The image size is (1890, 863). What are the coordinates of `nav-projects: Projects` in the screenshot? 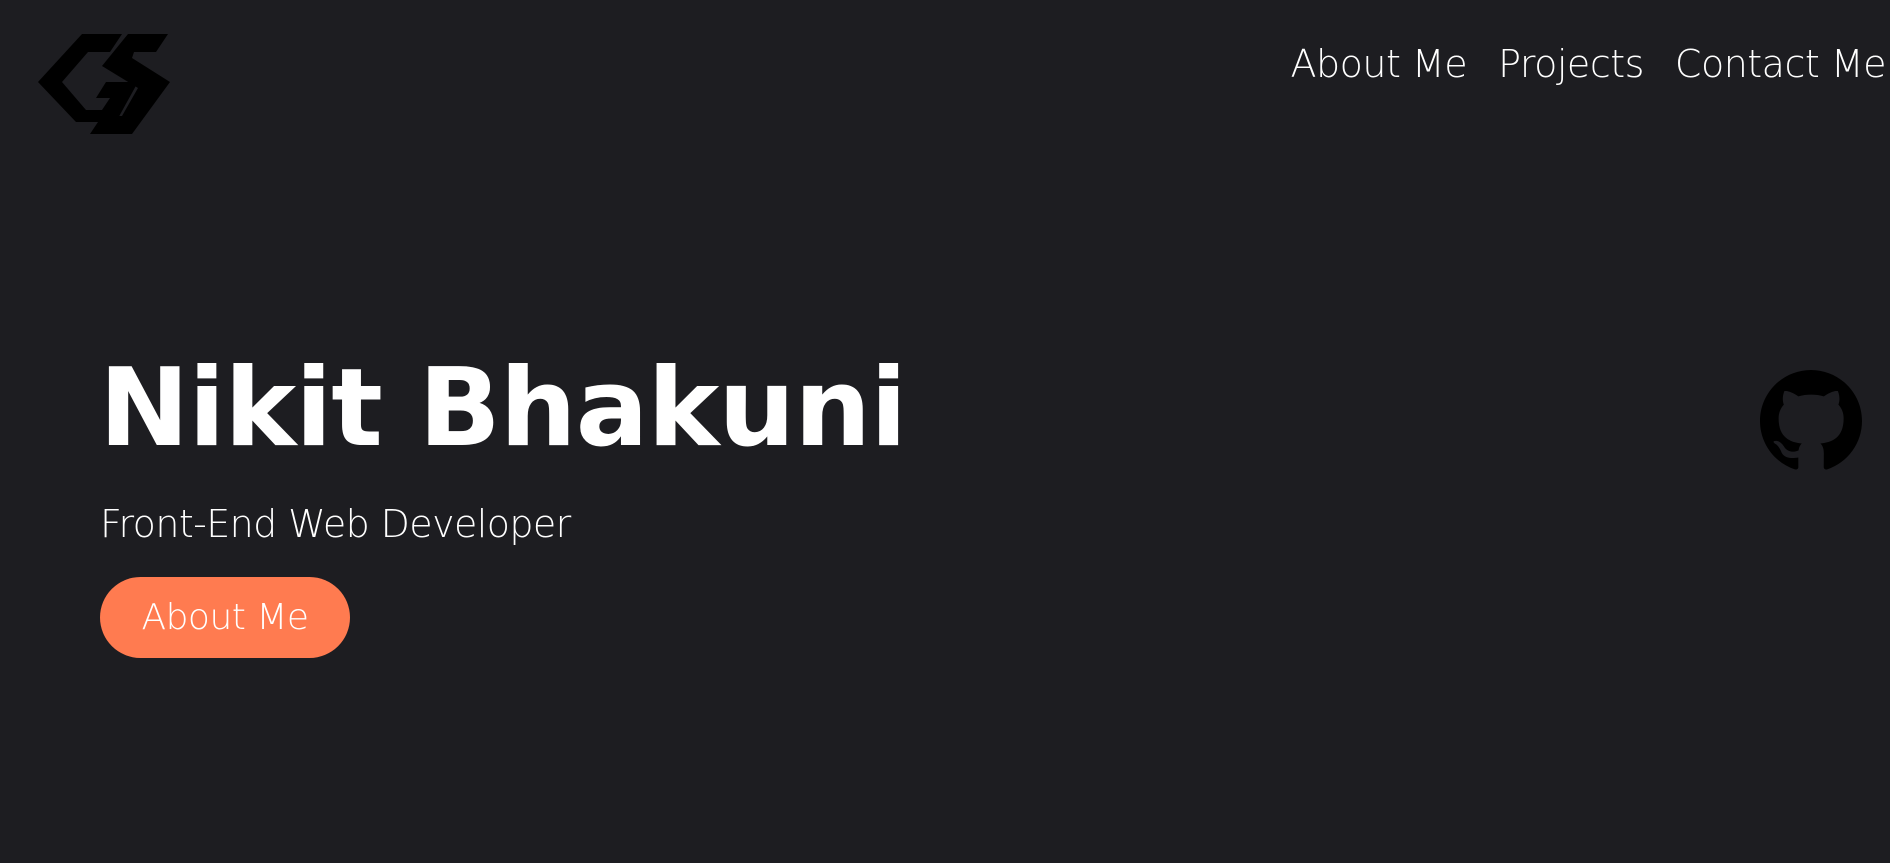 It's located at (1571, 64).